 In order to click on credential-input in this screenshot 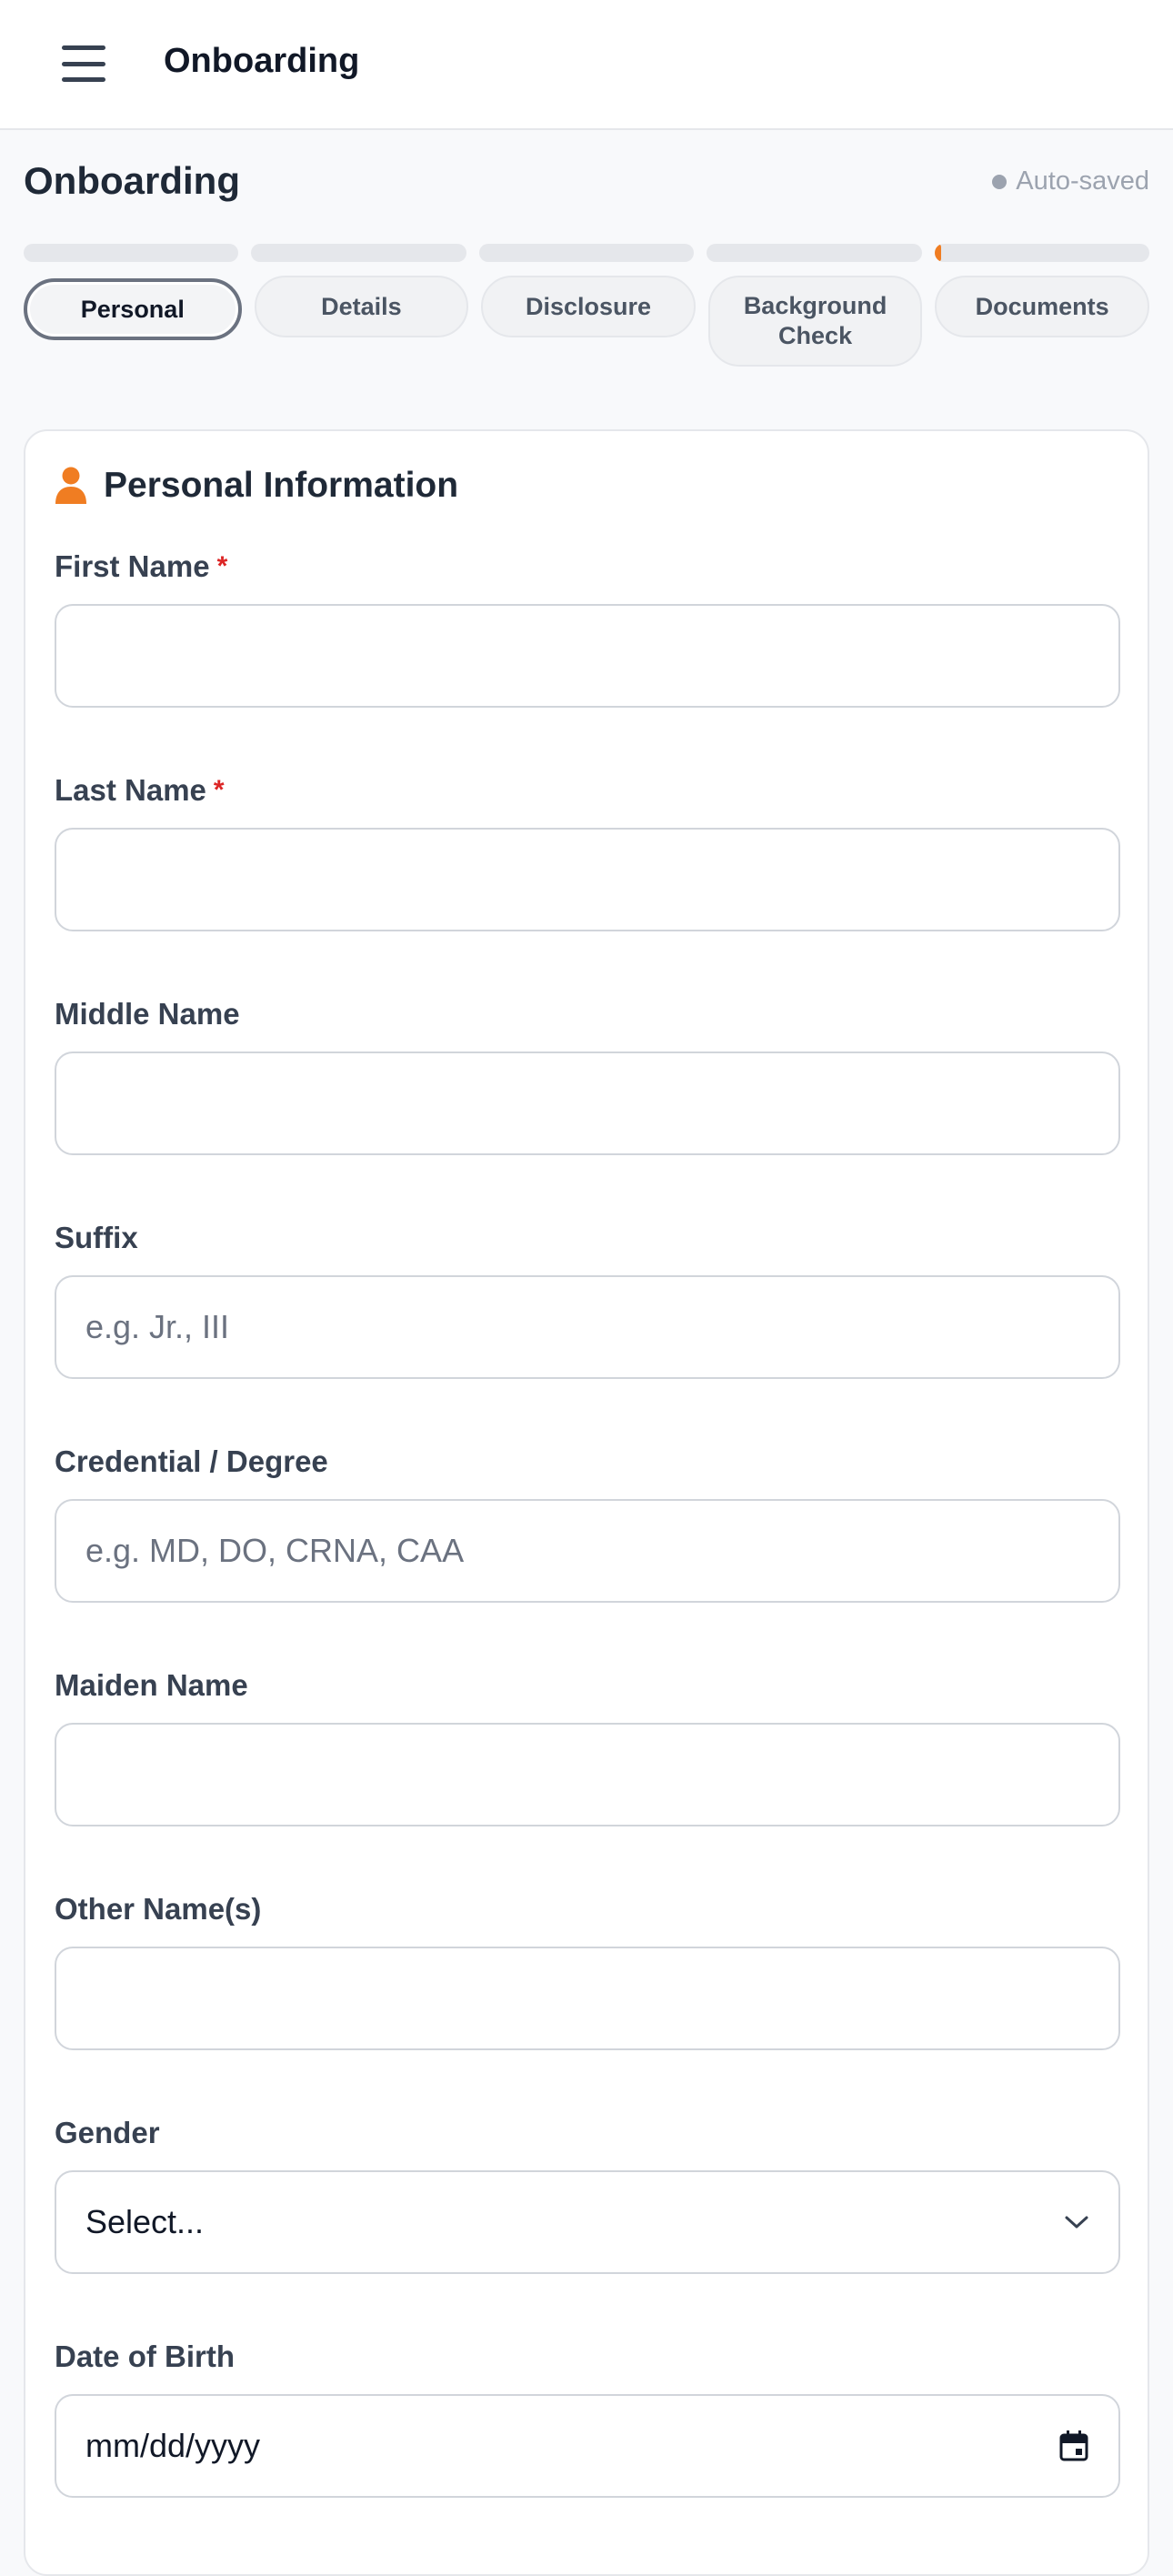, I will do `click(587, 1551)`.